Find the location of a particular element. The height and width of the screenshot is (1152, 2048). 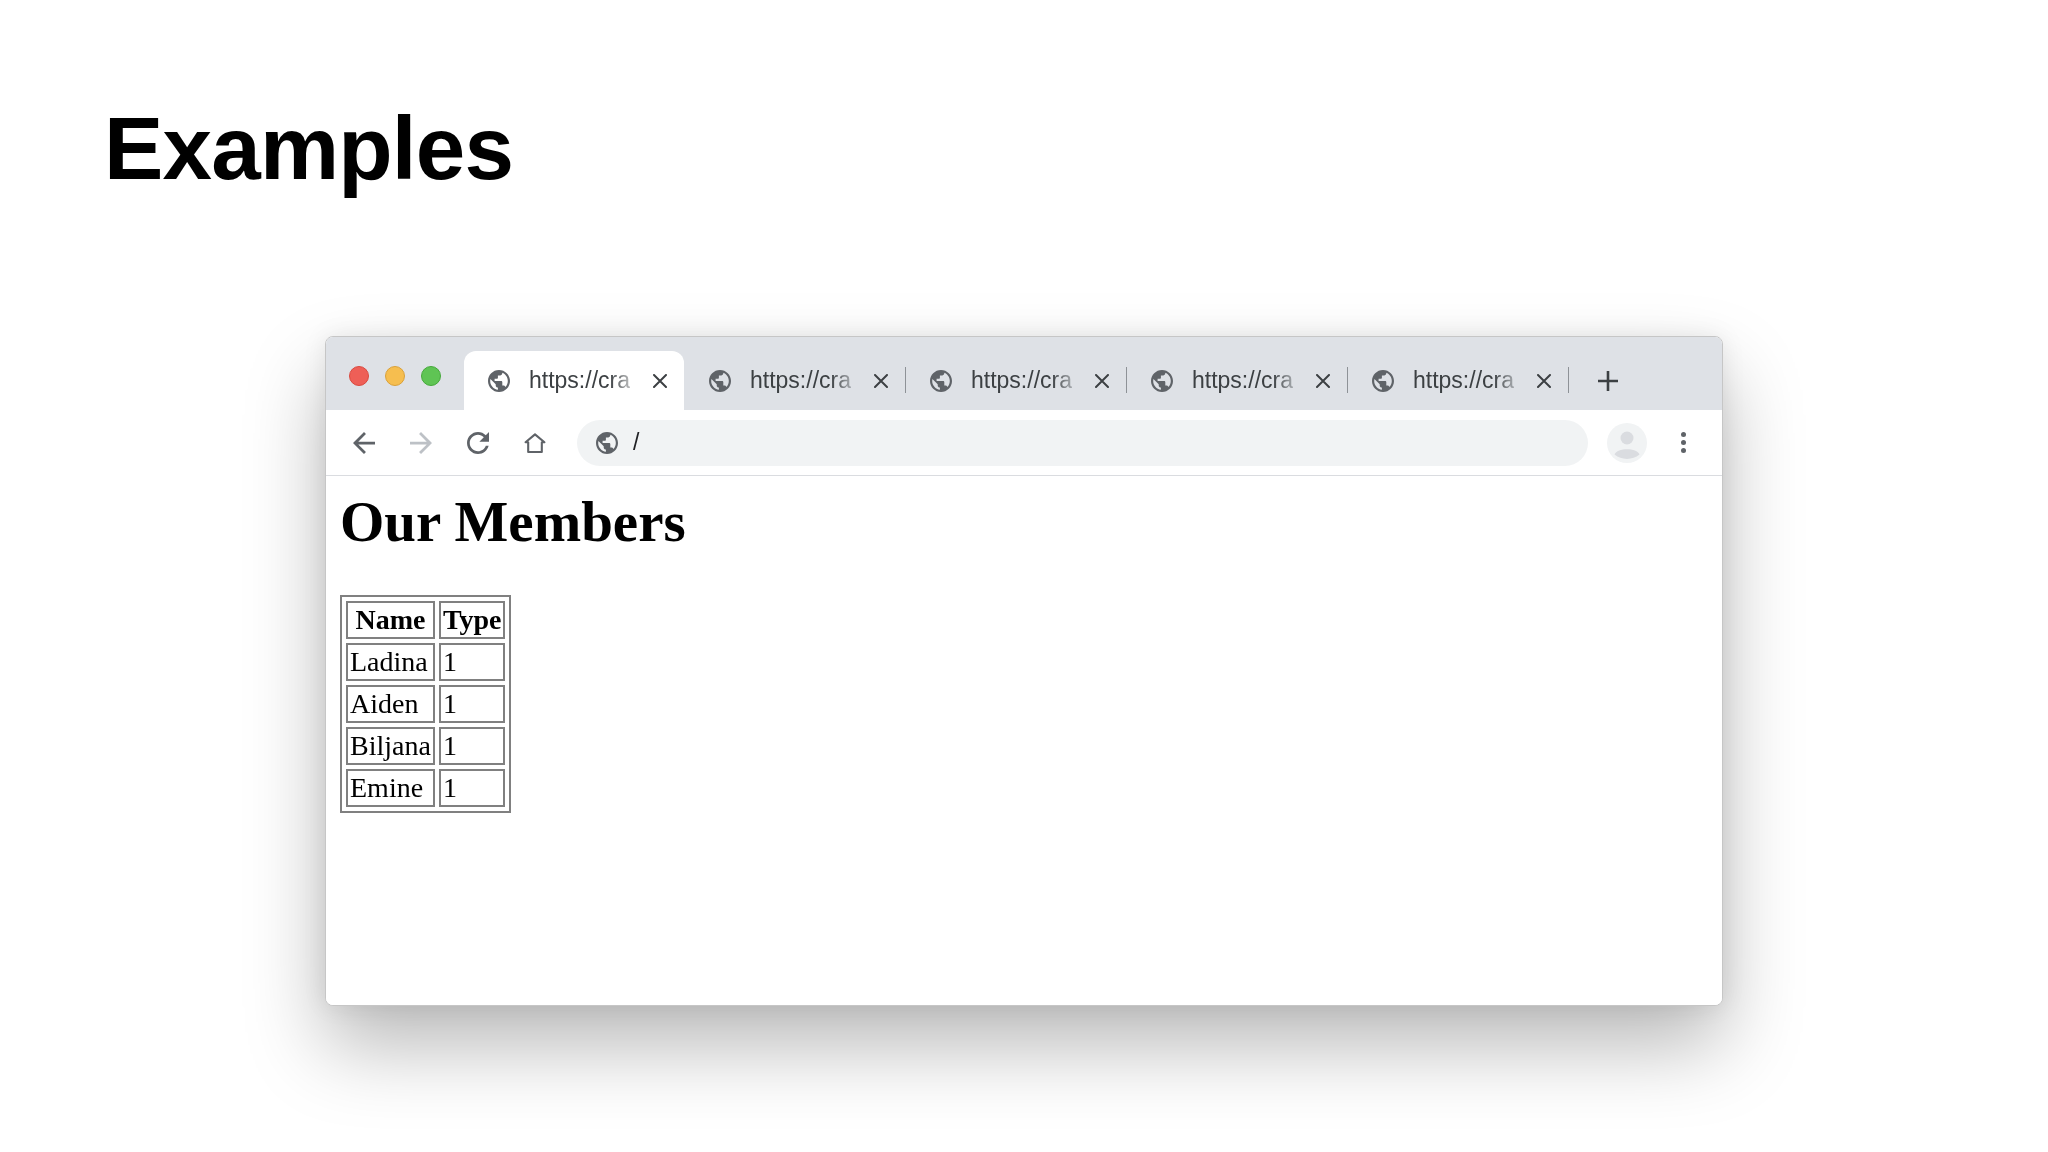

reload-icon is located at coordinates (478, 442).